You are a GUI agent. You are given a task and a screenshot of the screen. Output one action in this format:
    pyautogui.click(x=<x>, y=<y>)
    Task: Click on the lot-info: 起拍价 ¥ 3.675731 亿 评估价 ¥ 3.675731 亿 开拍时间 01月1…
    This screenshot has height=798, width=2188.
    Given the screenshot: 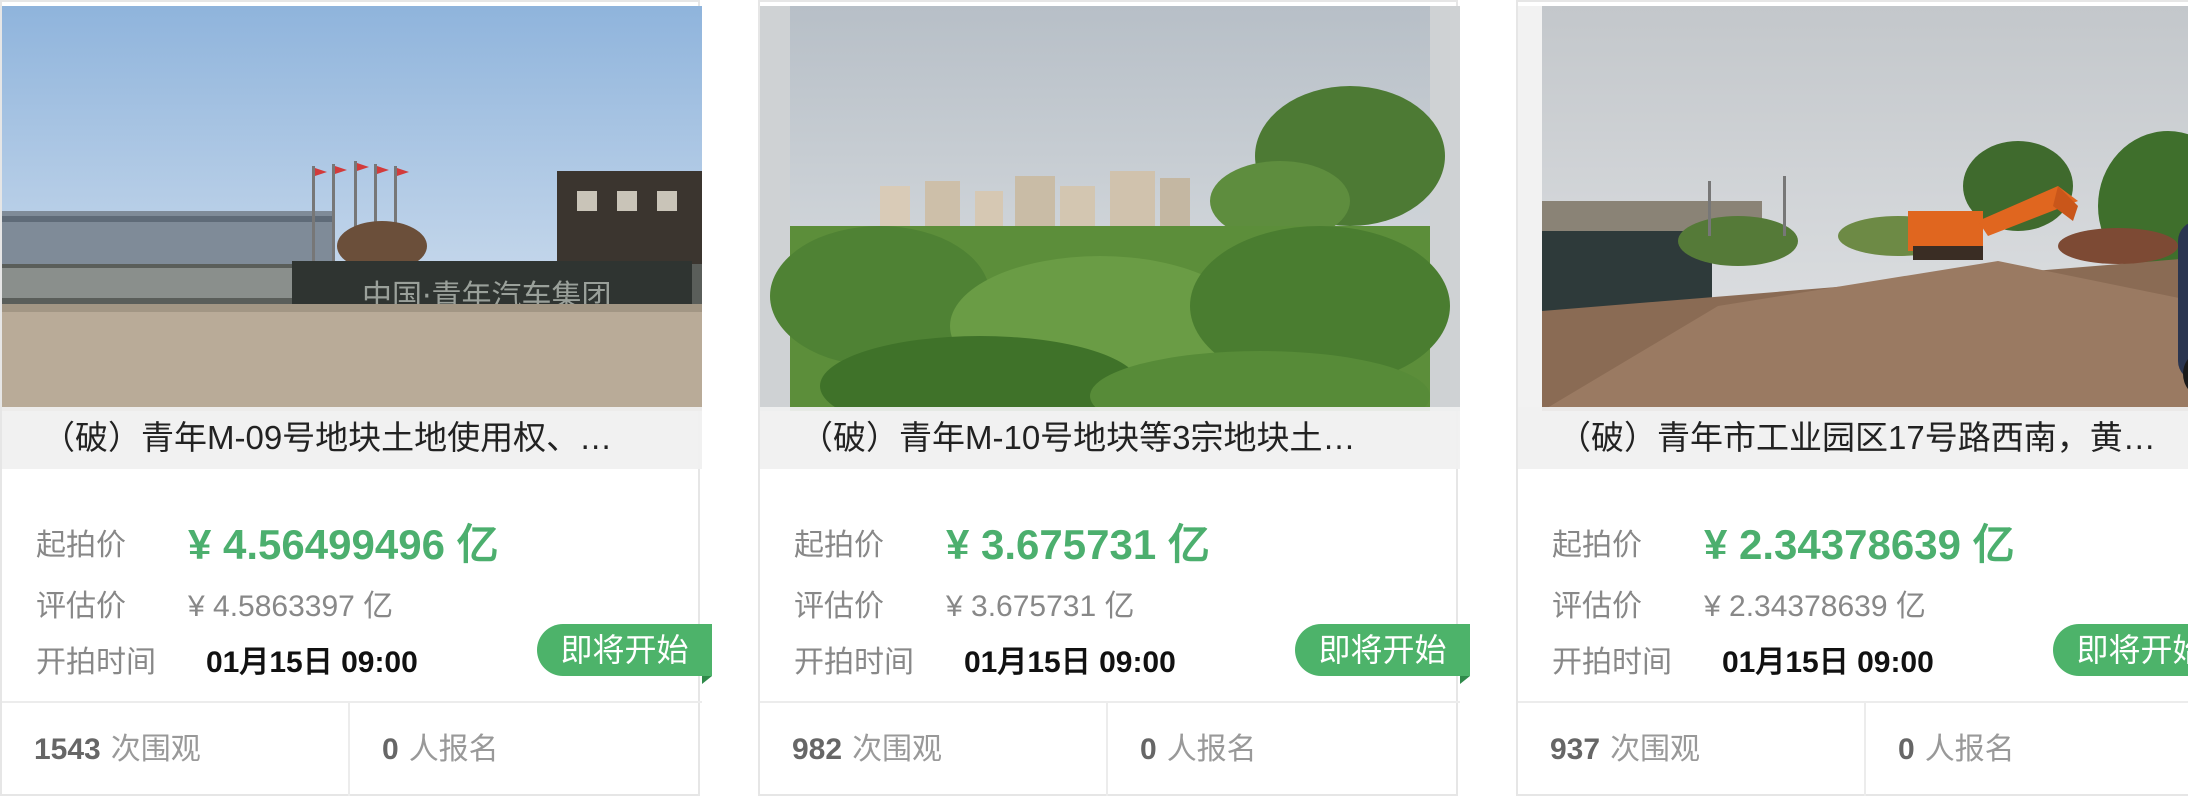 What is the action you would take?
    pyautogui.click(x=1115, y=585)
    